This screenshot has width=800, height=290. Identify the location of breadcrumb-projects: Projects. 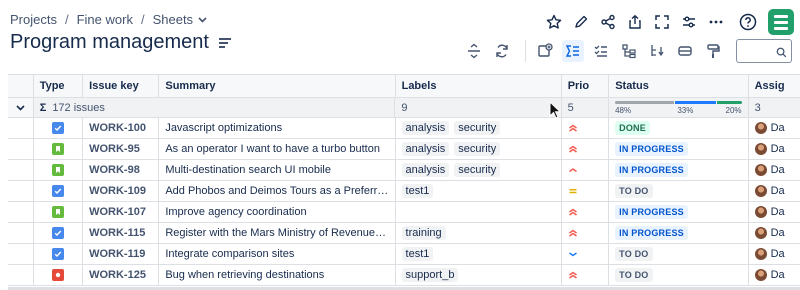
(33, 19).